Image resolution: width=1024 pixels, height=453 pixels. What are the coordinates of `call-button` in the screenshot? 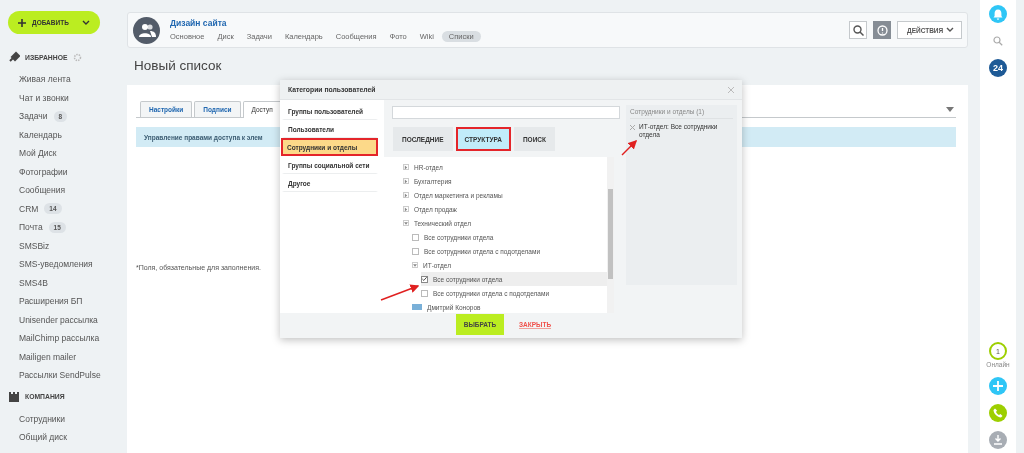 It's located at (998, 413).